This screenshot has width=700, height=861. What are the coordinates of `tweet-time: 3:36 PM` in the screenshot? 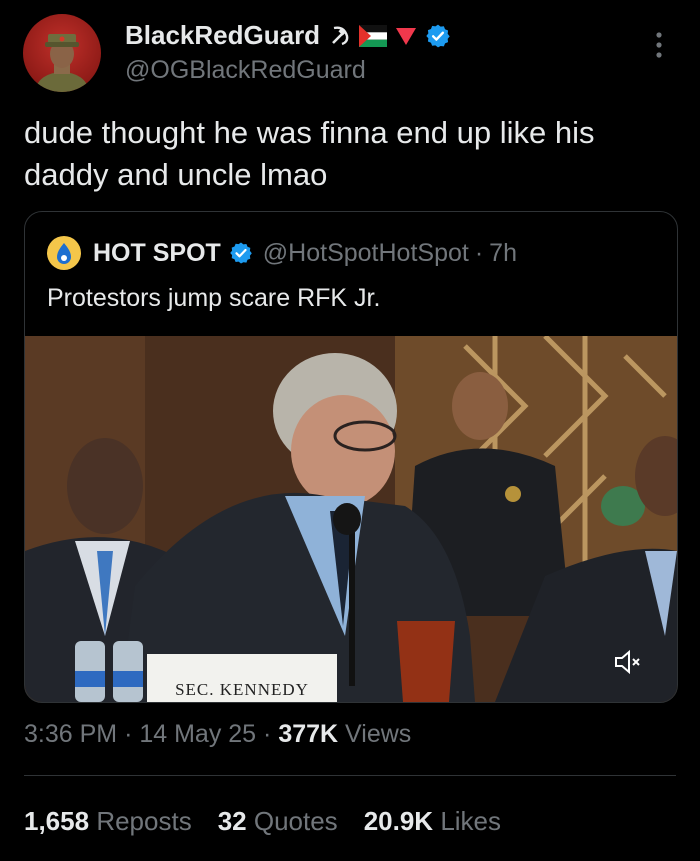 It's located at (70, 734).